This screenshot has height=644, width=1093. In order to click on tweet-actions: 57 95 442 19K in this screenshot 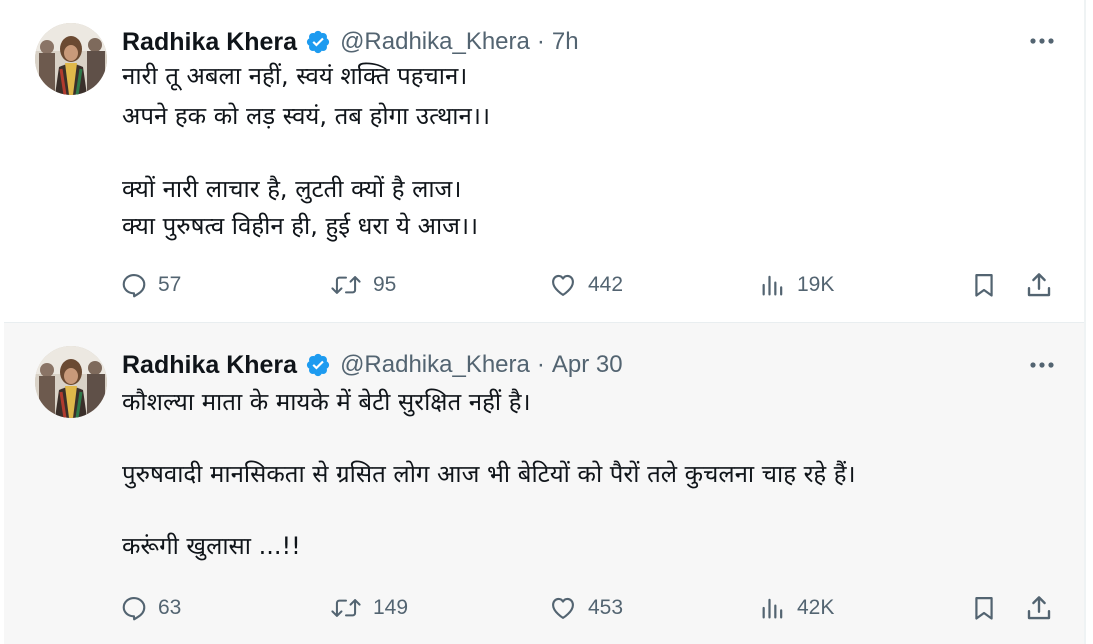, I will do `click(544, 285)`.